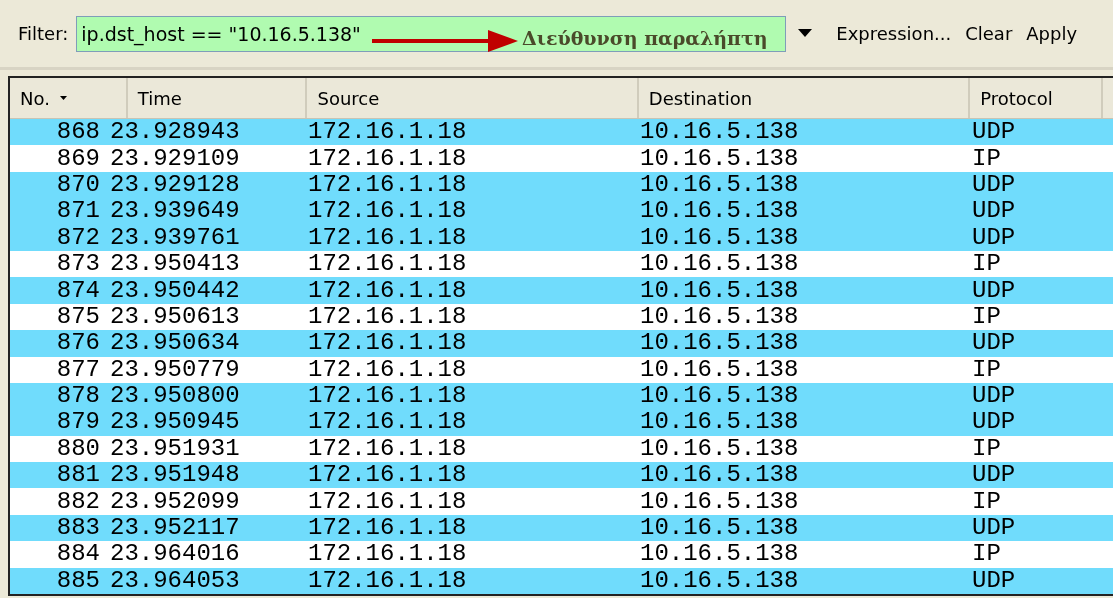 This screenshot has width=1113, height=598. Describe the element at coordinates (805, 33) in the screenshot. I see `dropdown-caret-icon` at that location.